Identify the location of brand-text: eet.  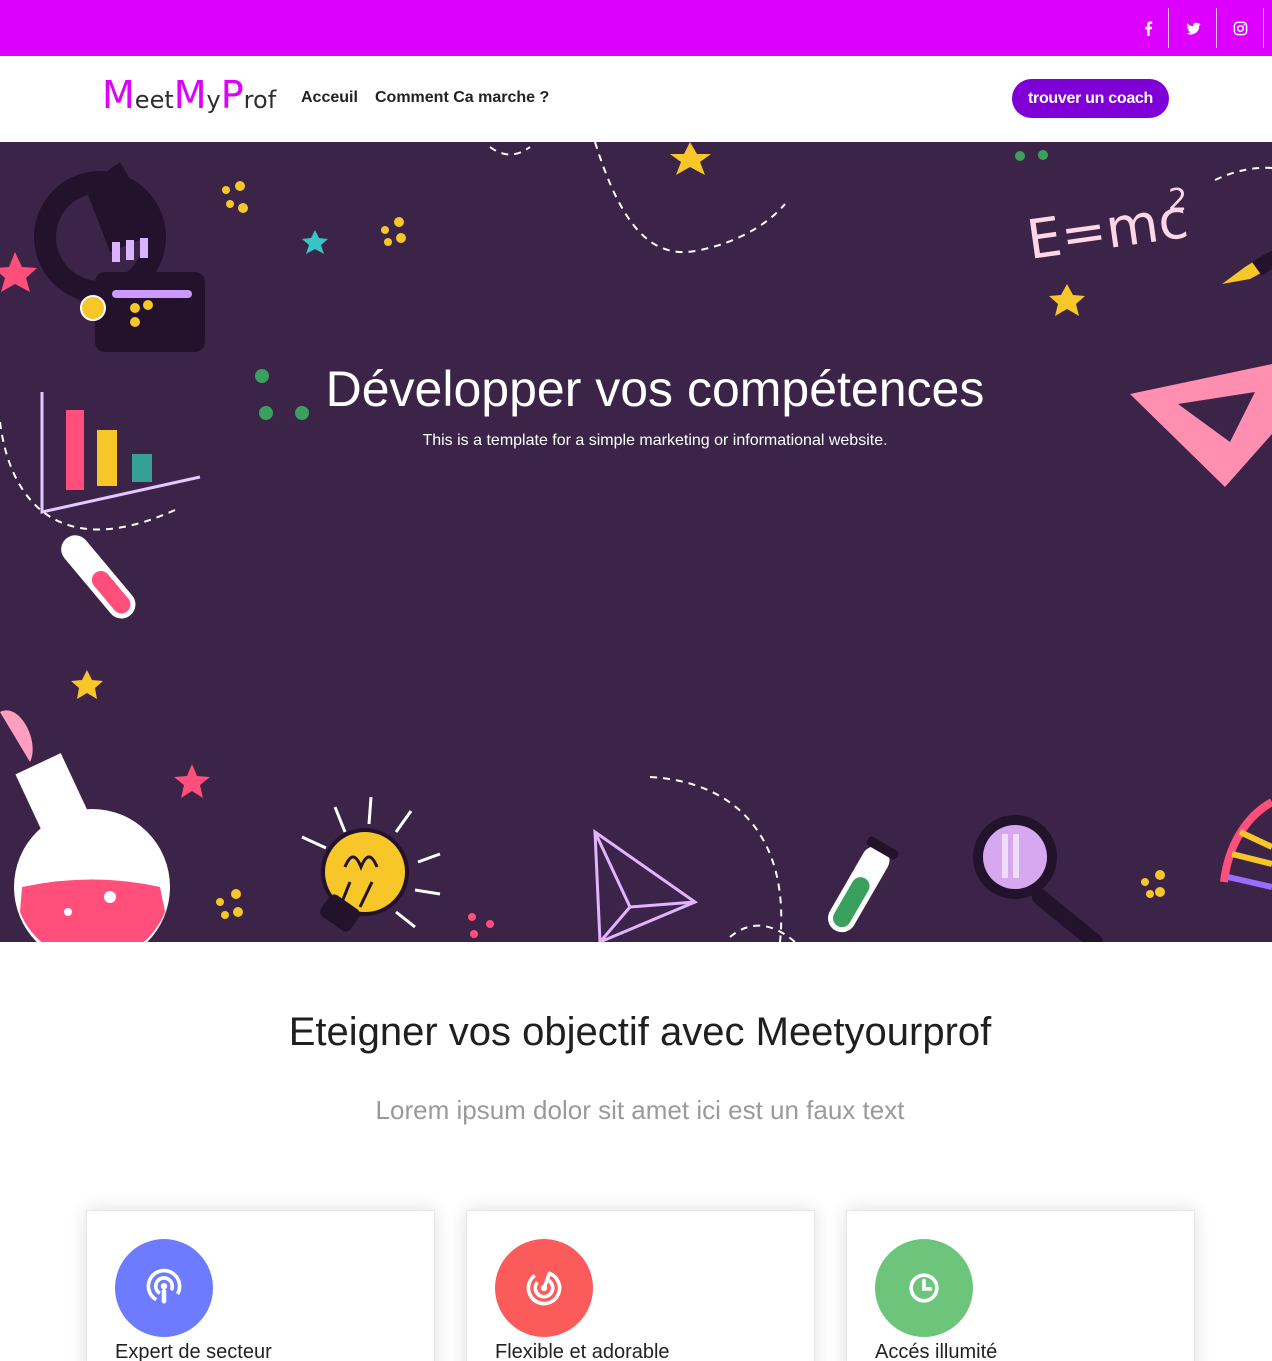
(154, 100).